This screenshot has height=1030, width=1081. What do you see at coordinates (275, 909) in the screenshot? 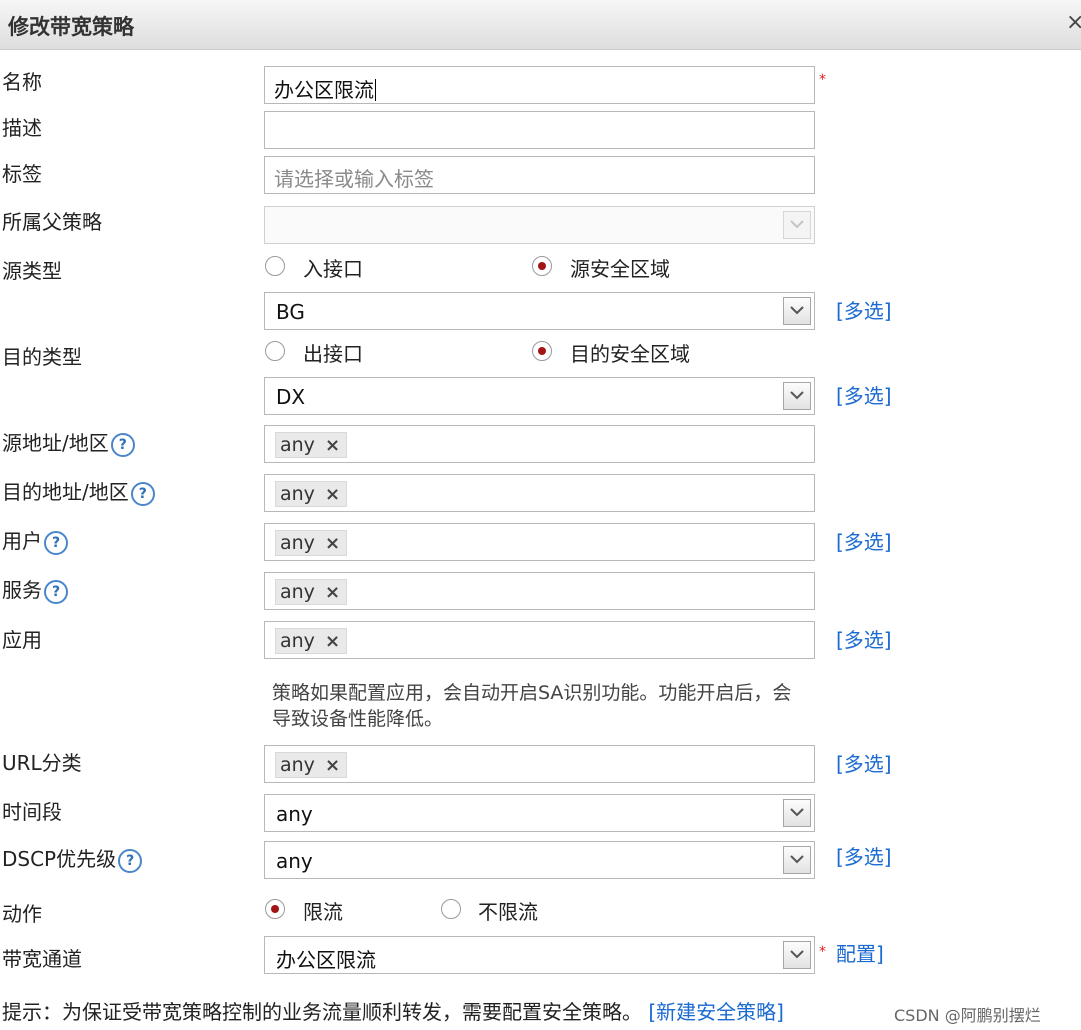
I see `radio-rate-limit` at bounding box center [275, 909].